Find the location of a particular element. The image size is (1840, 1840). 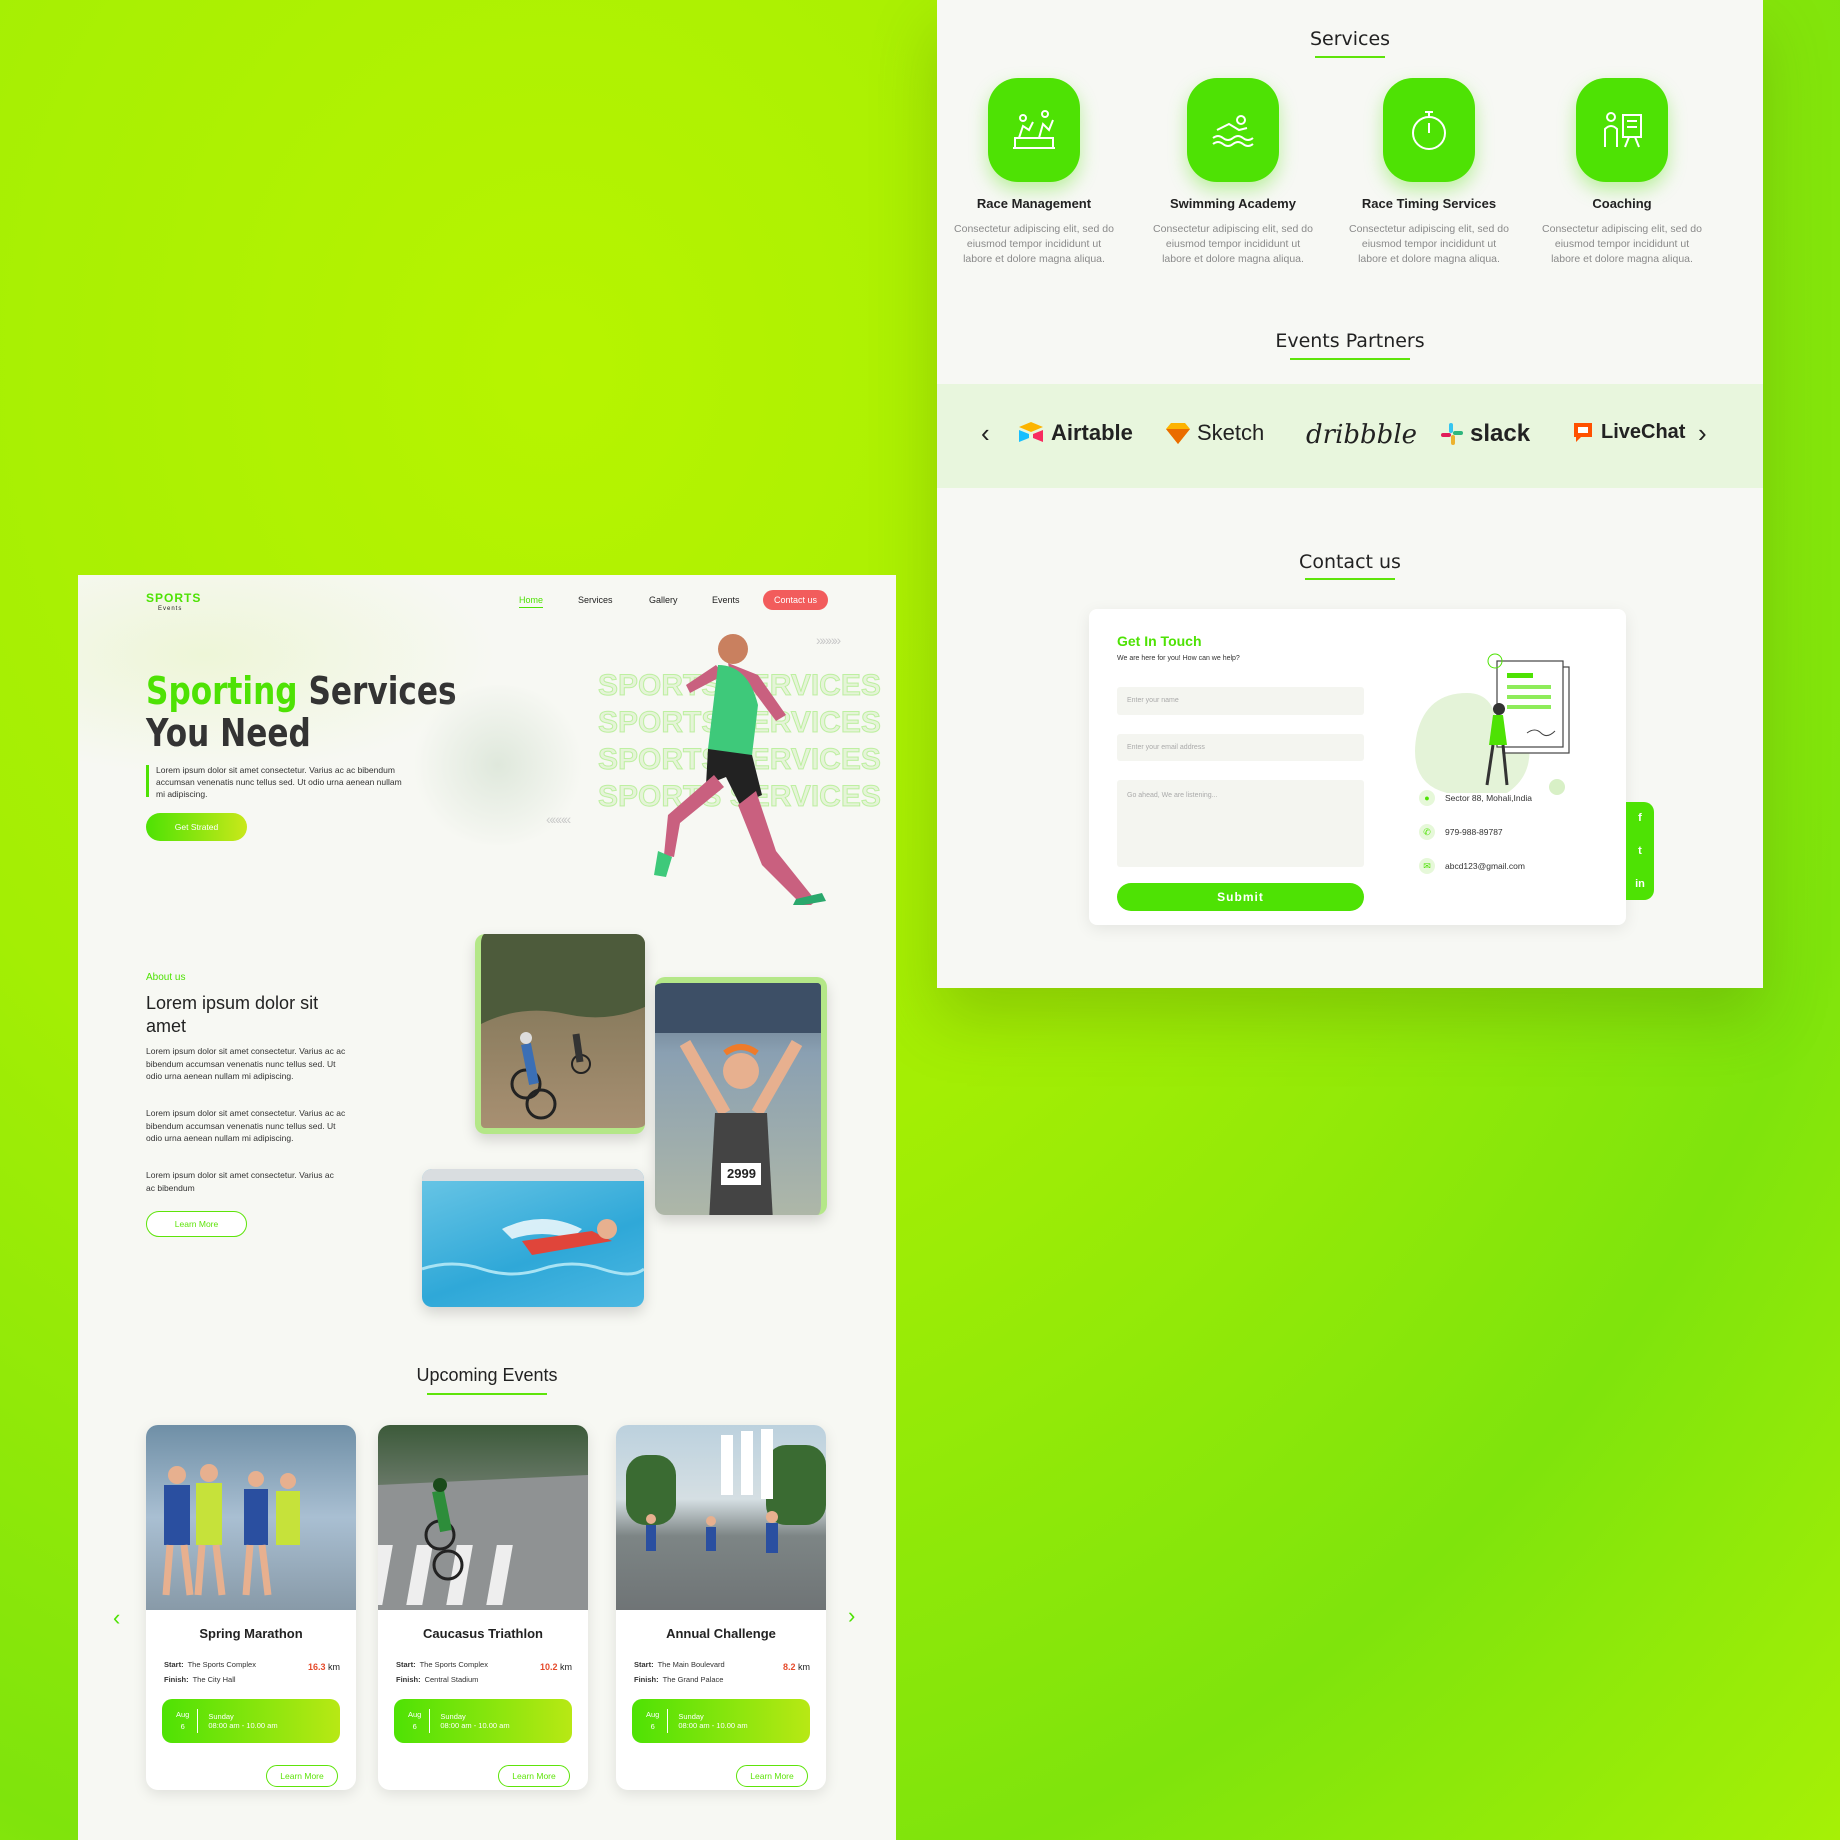

contact-title: Contact us is located at coordinates (1350, 562).